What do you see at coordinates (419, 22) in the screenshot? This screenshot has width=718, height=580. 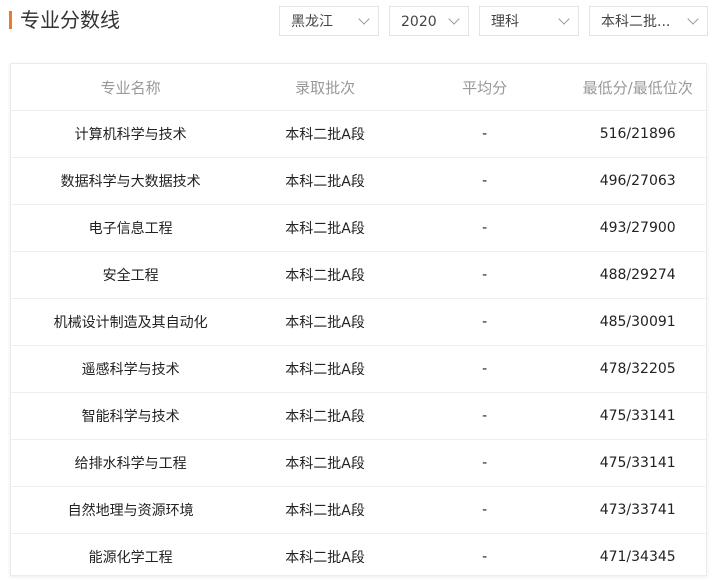 I see `year-select-value: 2020` at bounding box center [419, 22].